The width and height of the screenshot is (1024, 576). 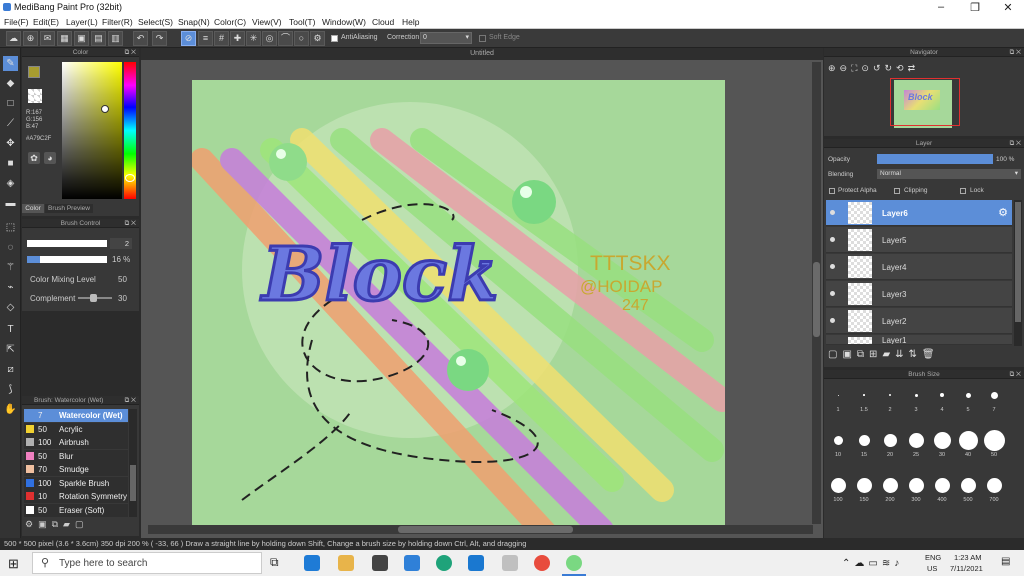 What do you see at coordinates (33, 208) in the screenshot?
I see `tab-color: Color` at bounding box center [33, 208].